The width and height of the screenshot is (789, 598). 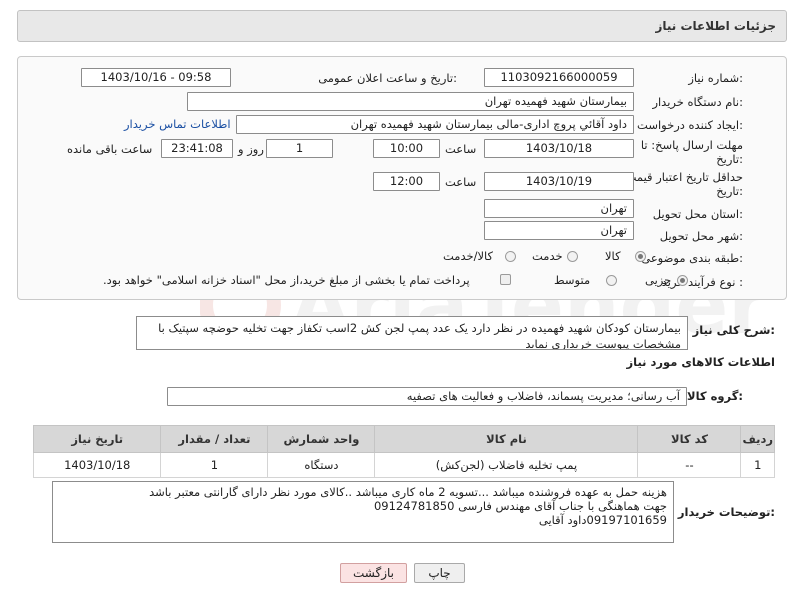 I want to click on panel-header: جزئیات اطلاعات نیاز, so click(x=402, y=26).